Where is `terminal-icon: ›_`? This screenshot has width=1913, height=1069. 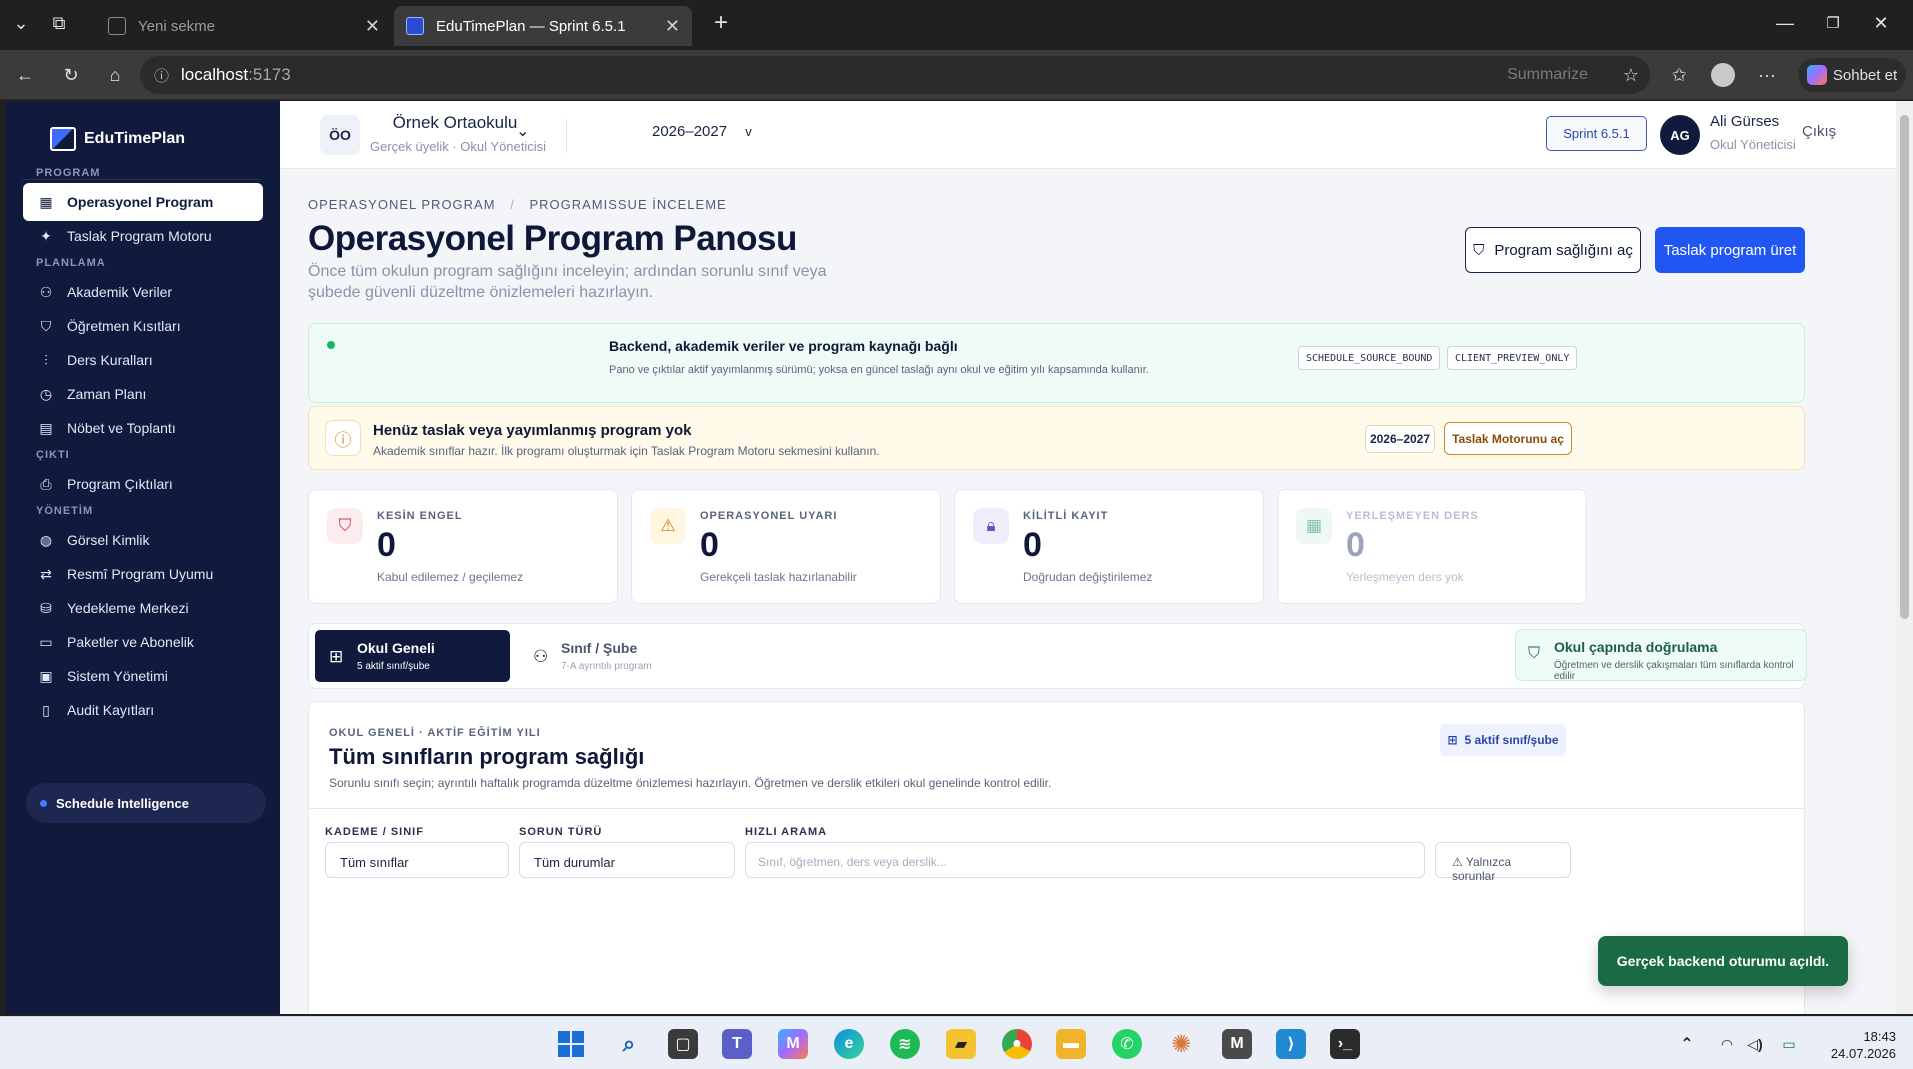
terminal-icon: ›_ is located at coordinates (1345, 1044).